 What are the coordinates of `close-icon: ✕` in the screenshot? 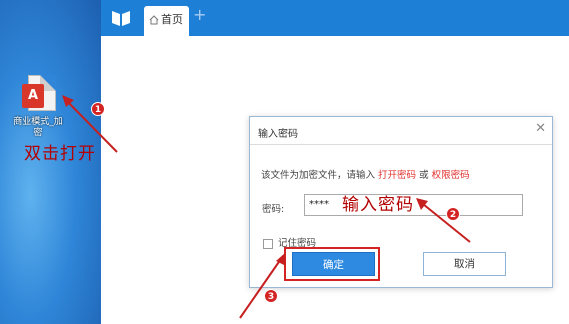 It's located at (540, 129).